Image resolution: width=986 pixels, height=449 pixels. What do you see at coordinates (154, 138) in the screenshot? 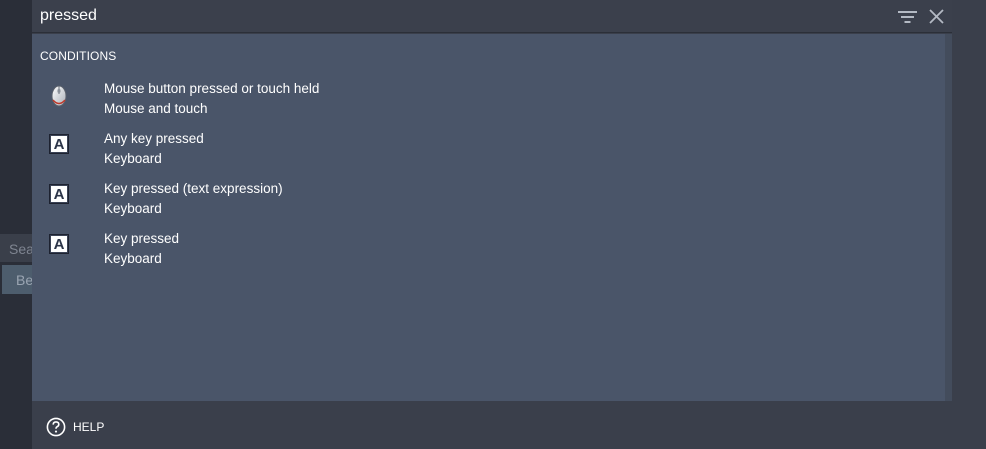
I see `item-title: Any key pressed` at bounding box center [154, 138].